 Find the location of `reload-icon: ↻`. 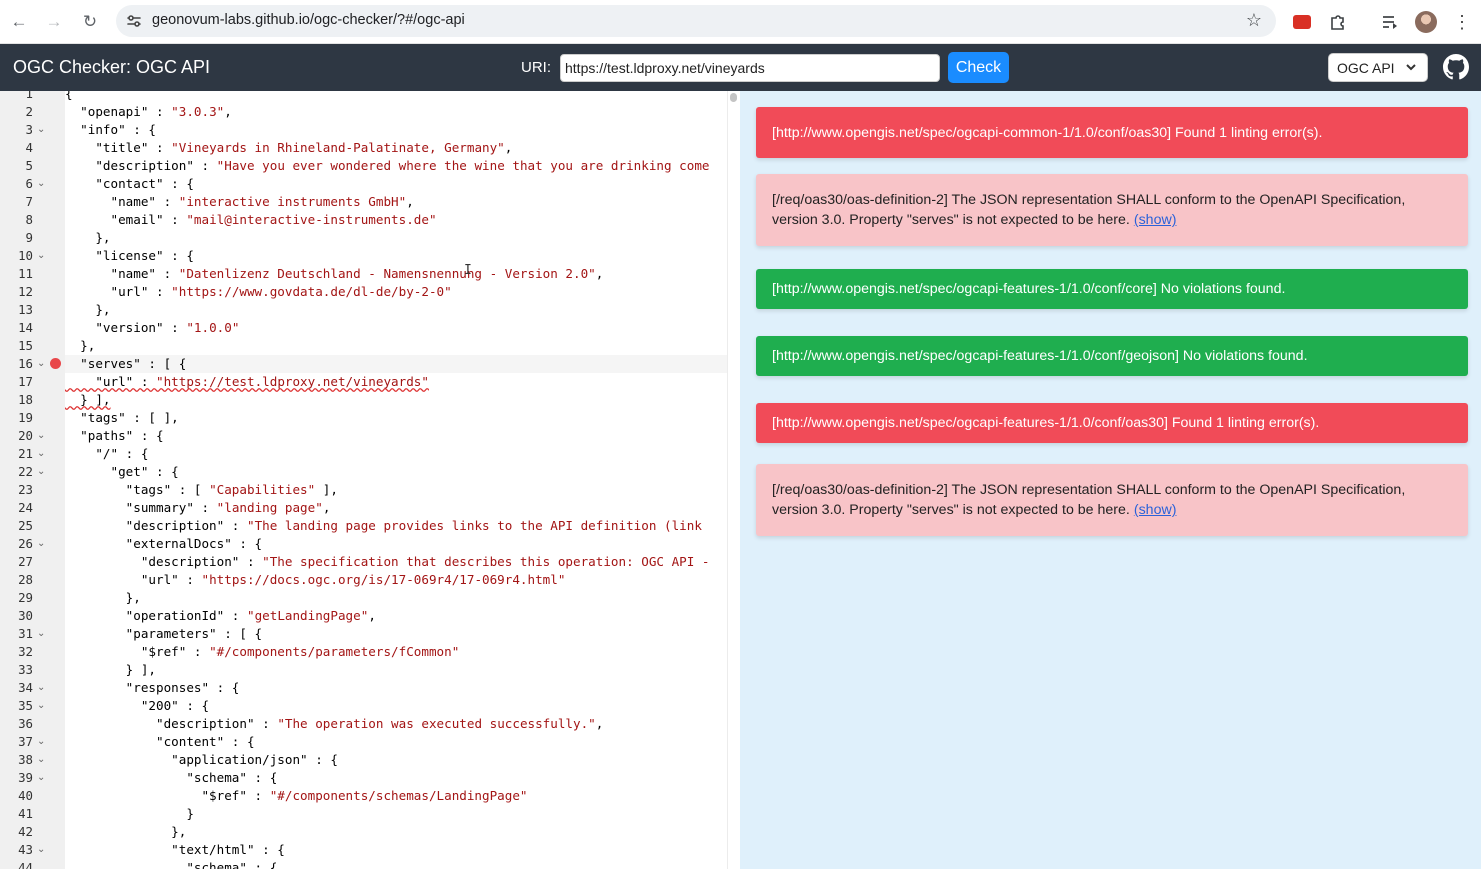

reload-icon: ↻ is located at coordinates (90, 22).